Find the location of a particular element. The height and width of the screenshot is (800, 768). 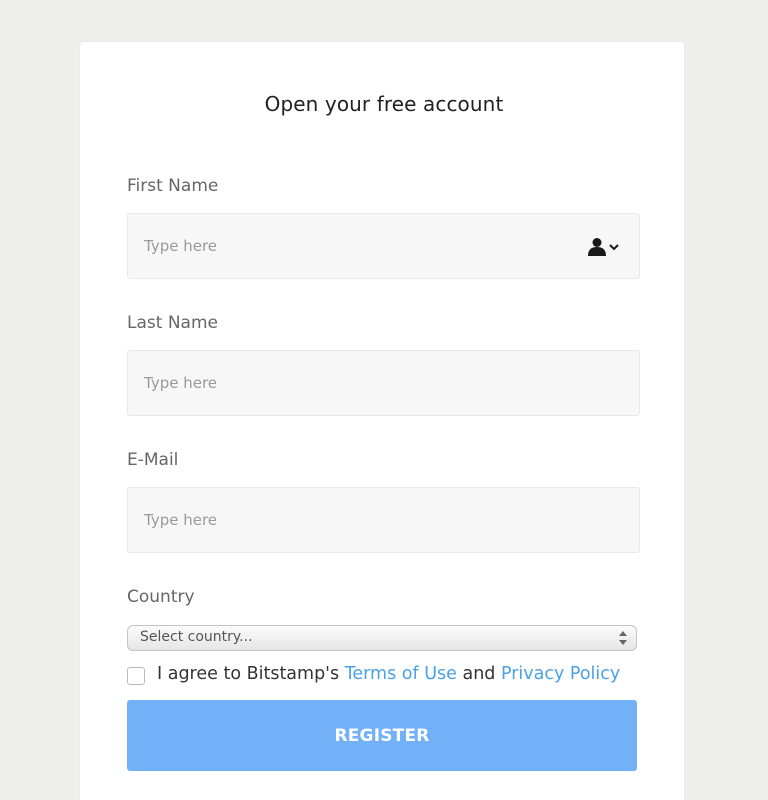

last-name-field is located at coordinates (383, 383).